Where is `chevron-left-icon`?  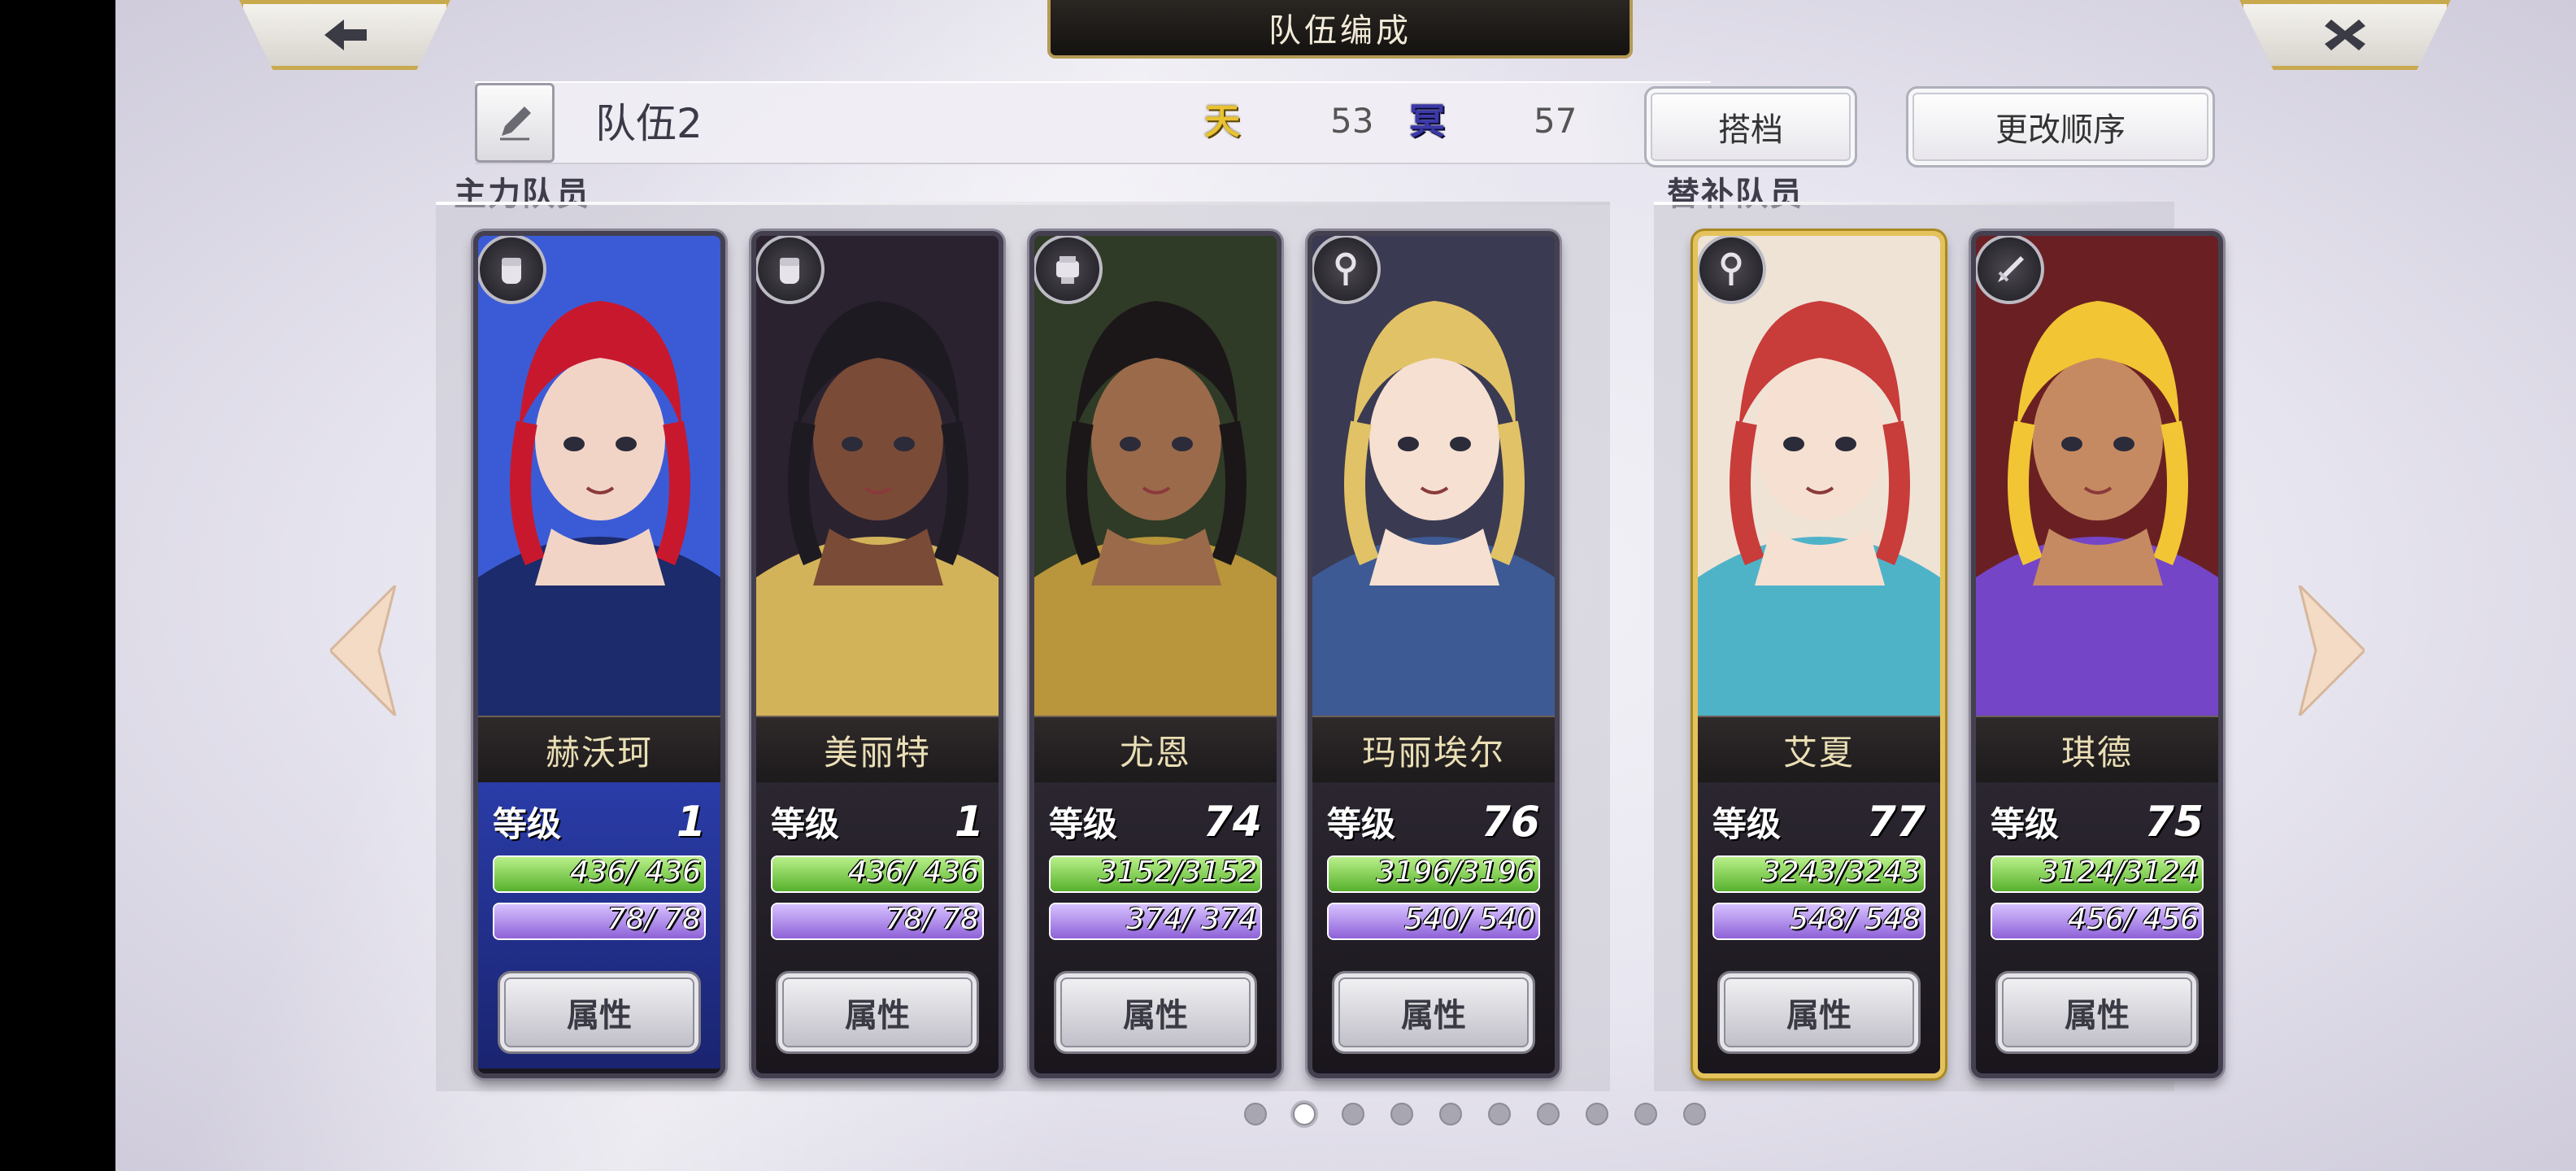
chevron-left-icon is located at coordinates (363, 650).